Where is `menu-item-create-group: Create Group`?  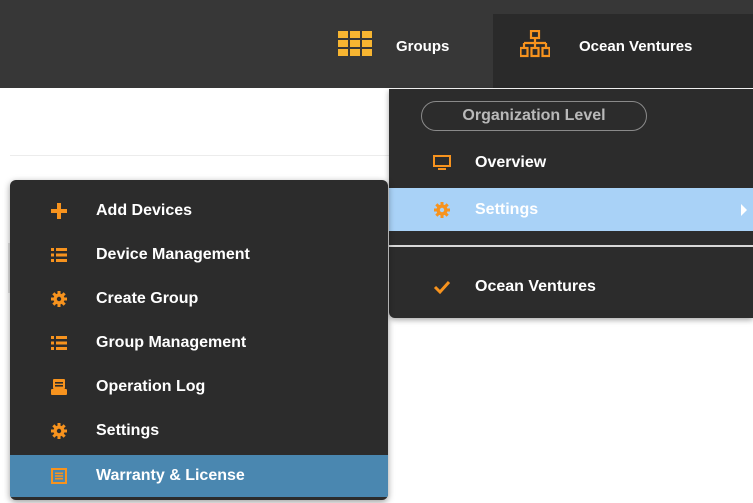
menu-item-create-group: Create Group is located at coordinates (199, 299).